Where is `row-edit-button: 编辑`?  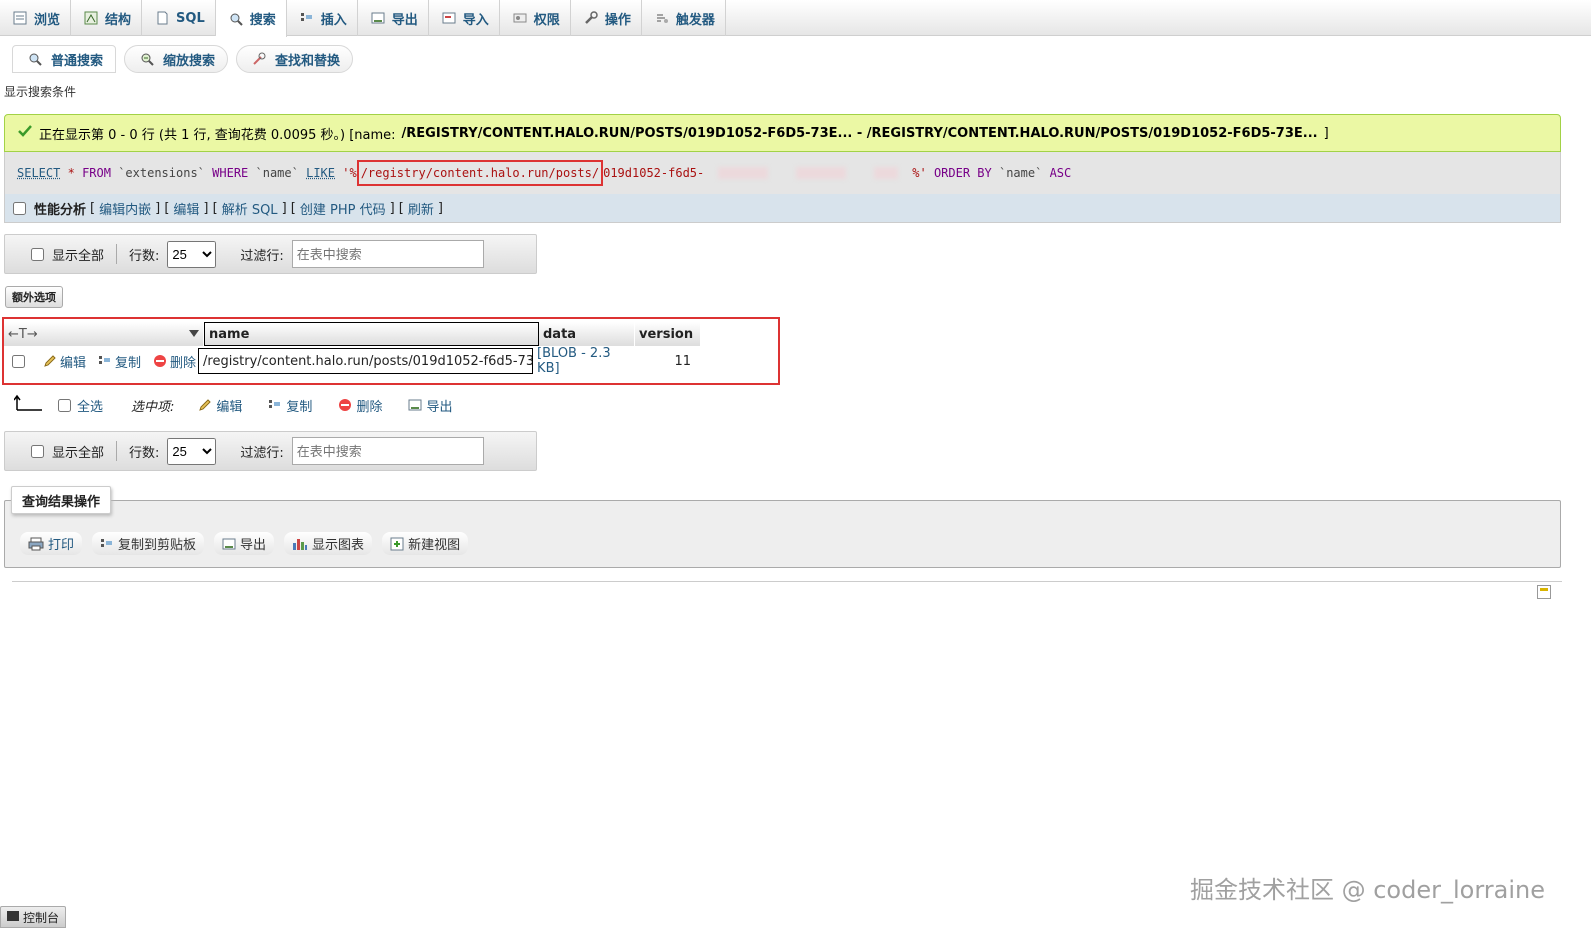
row-edit-button: 编辑 is located at coordinates (64, 361).